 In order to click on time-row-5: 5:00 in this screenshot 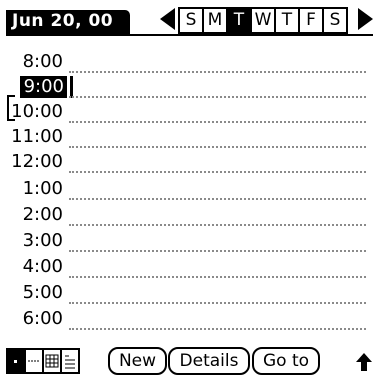, I will do `click(186, 295)`.